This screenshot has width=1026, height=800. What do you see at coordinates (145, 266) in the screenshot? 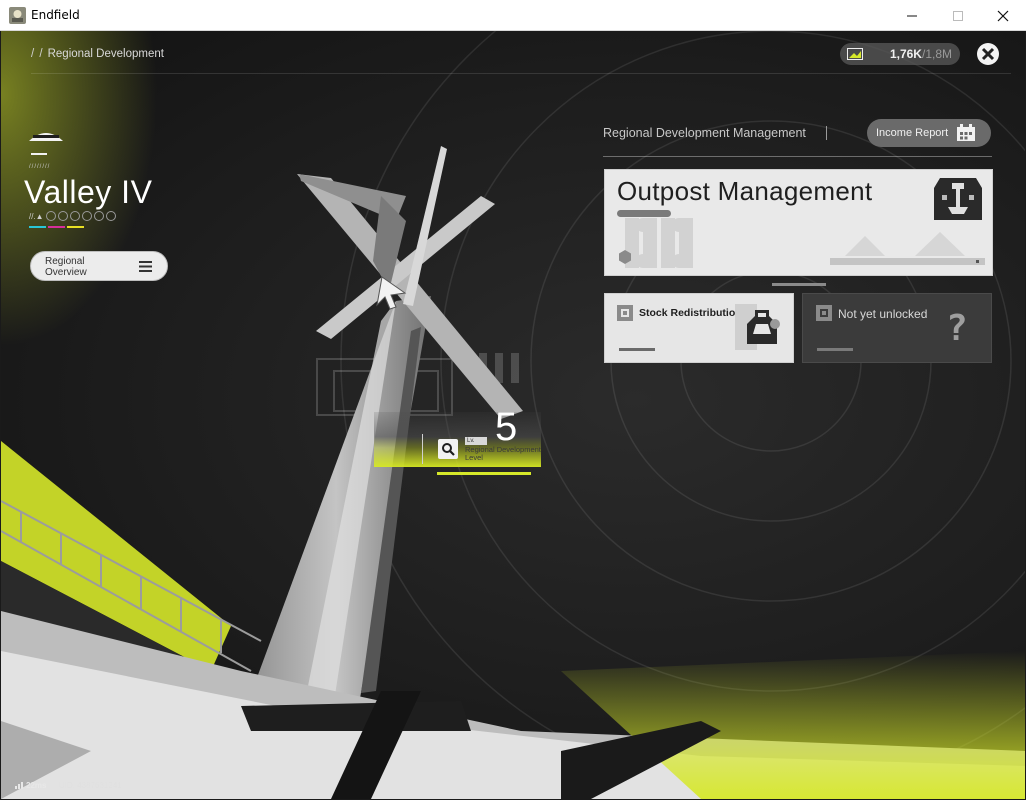
I see `menu-icon` at bounding box center [145, 266].